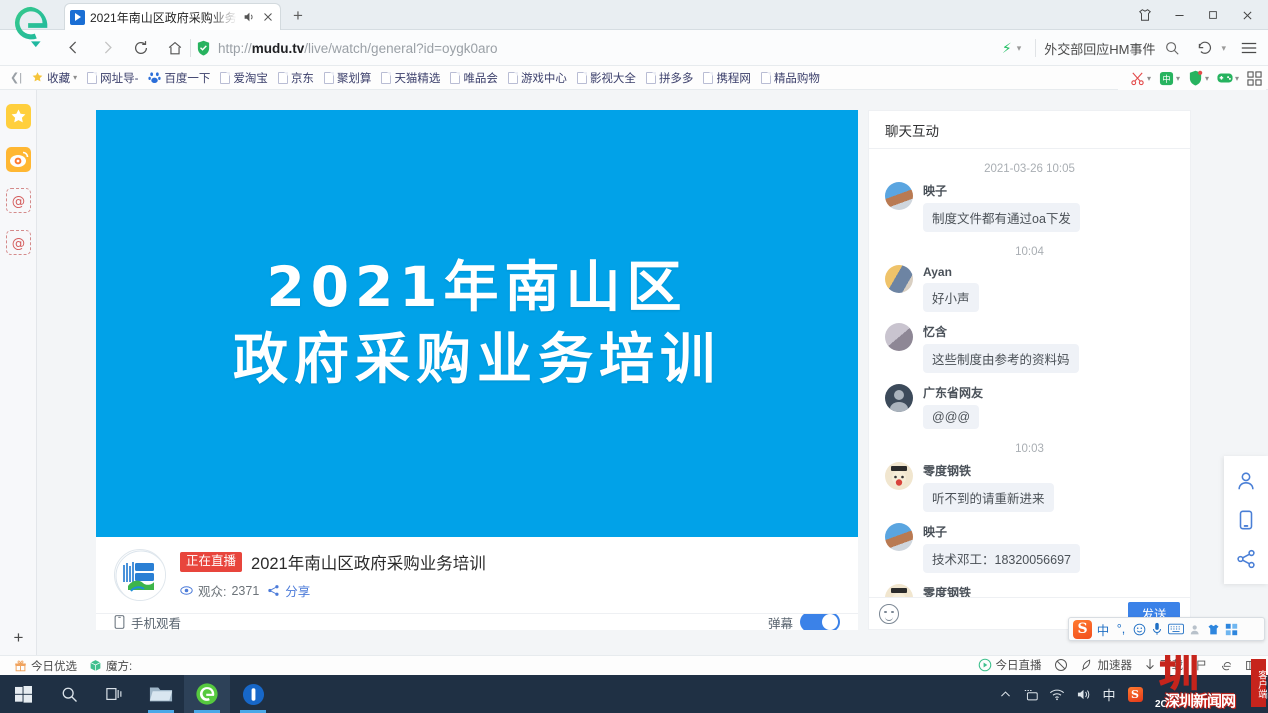 This screenshot has width=1268, height=713. Describe the element at coordinates (1226, 48) in the screenshot. I see `undo-caret-icon: ▾` at that location.